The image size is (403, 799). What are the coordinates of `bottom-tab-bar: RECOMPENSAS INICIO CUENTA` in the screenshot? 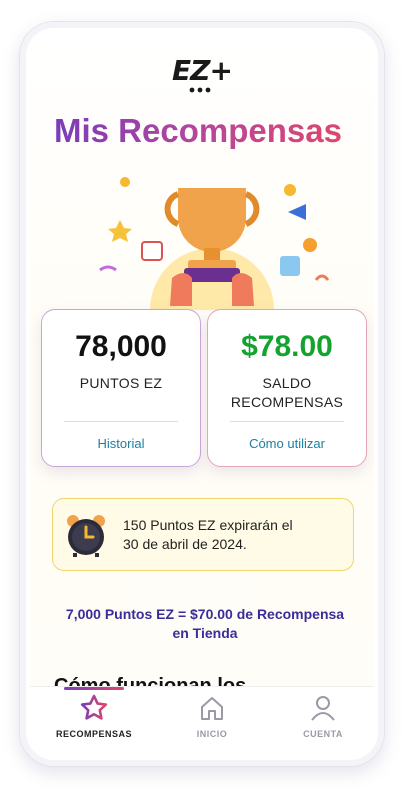 It's located at (202, 721).